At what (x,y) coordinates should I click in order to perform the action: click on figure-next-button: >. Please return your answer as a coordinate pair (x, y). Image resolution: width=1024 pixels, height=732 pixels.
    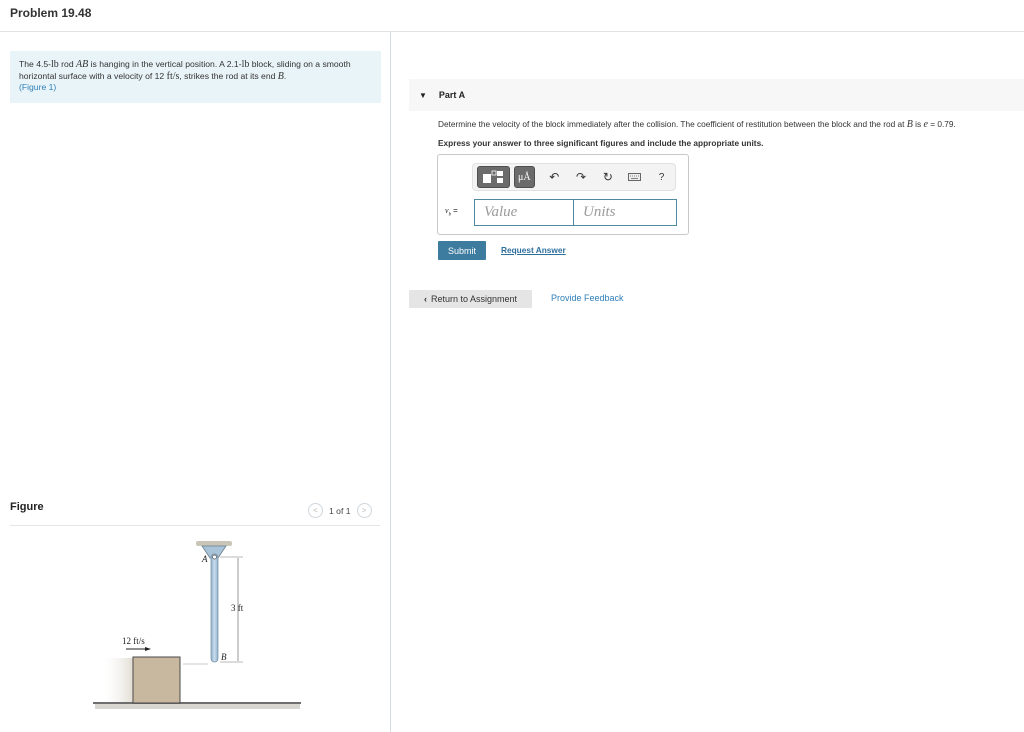
    Looking at the image, I should click on (364, 510).